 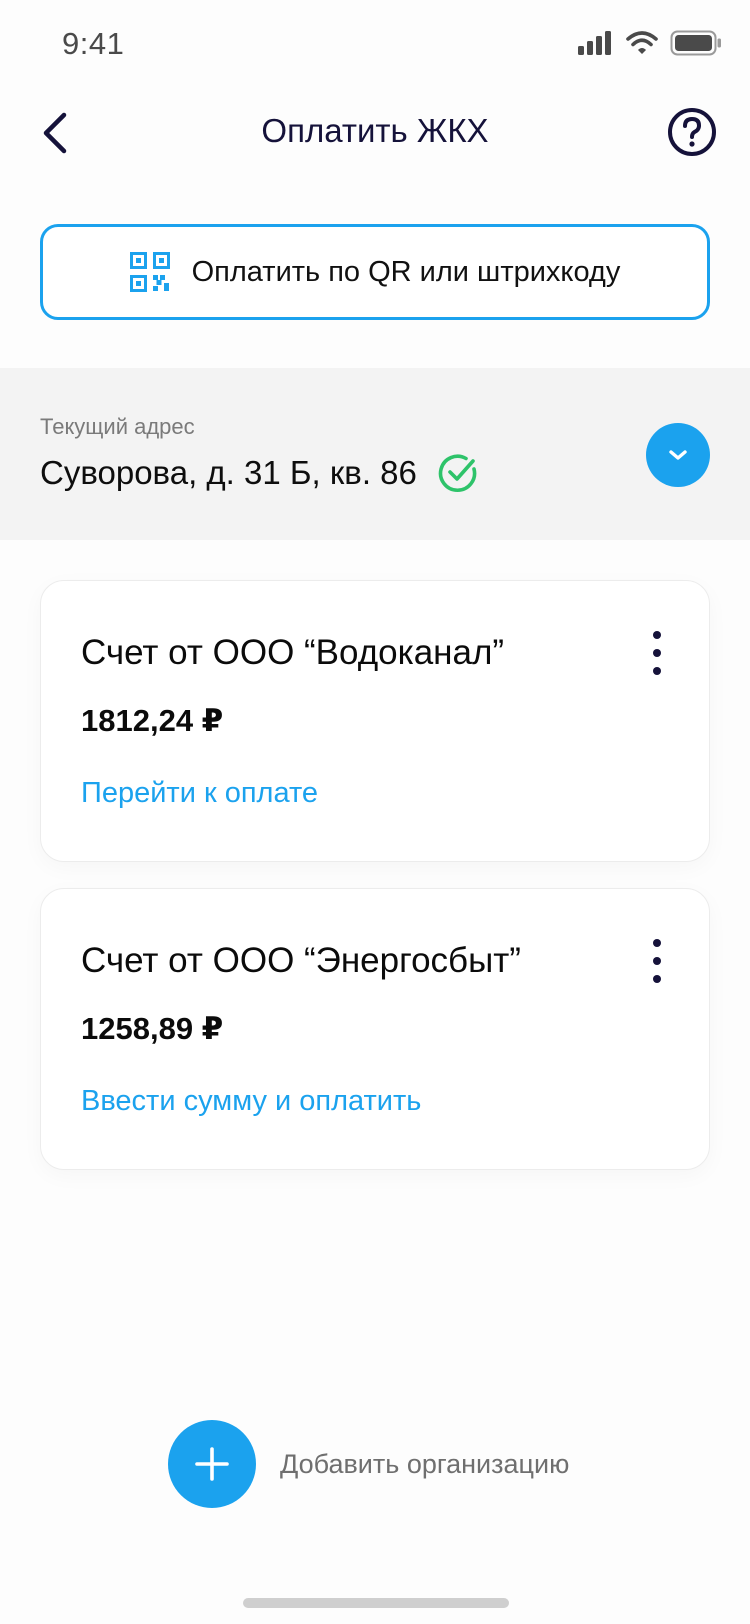 I want to click on plus-icon, so click(x=212, y=1464).